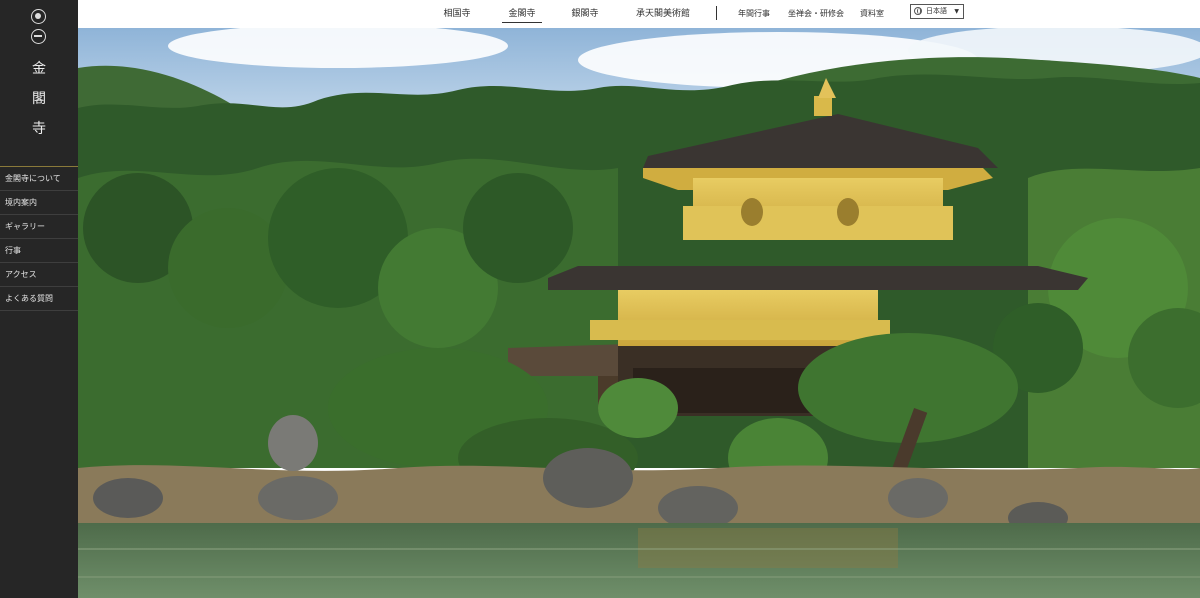 The height and width of the screenshot is (598, 1200). I want to click on tab-jotenkaku-museum: 承天閣美術館, so click(663, 14).